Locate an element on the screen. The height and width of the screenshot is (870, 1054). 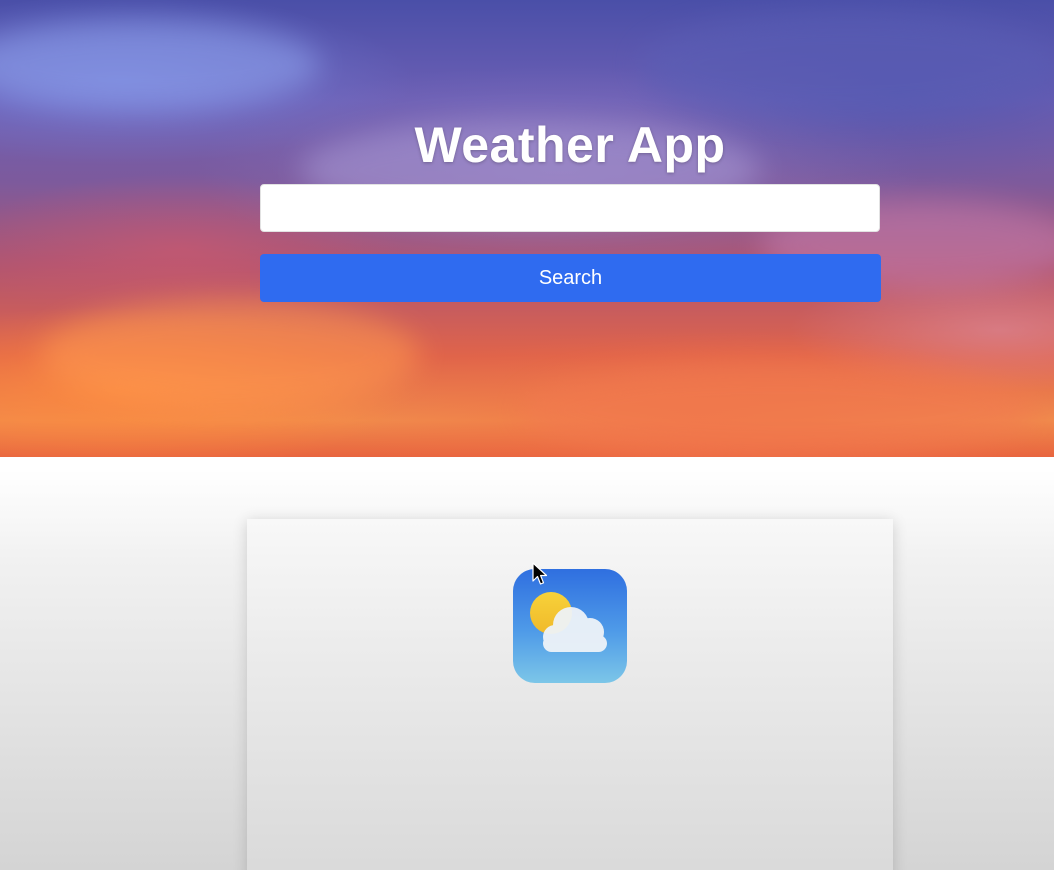
page-title: Weather App is located at coordinates (570, 144).